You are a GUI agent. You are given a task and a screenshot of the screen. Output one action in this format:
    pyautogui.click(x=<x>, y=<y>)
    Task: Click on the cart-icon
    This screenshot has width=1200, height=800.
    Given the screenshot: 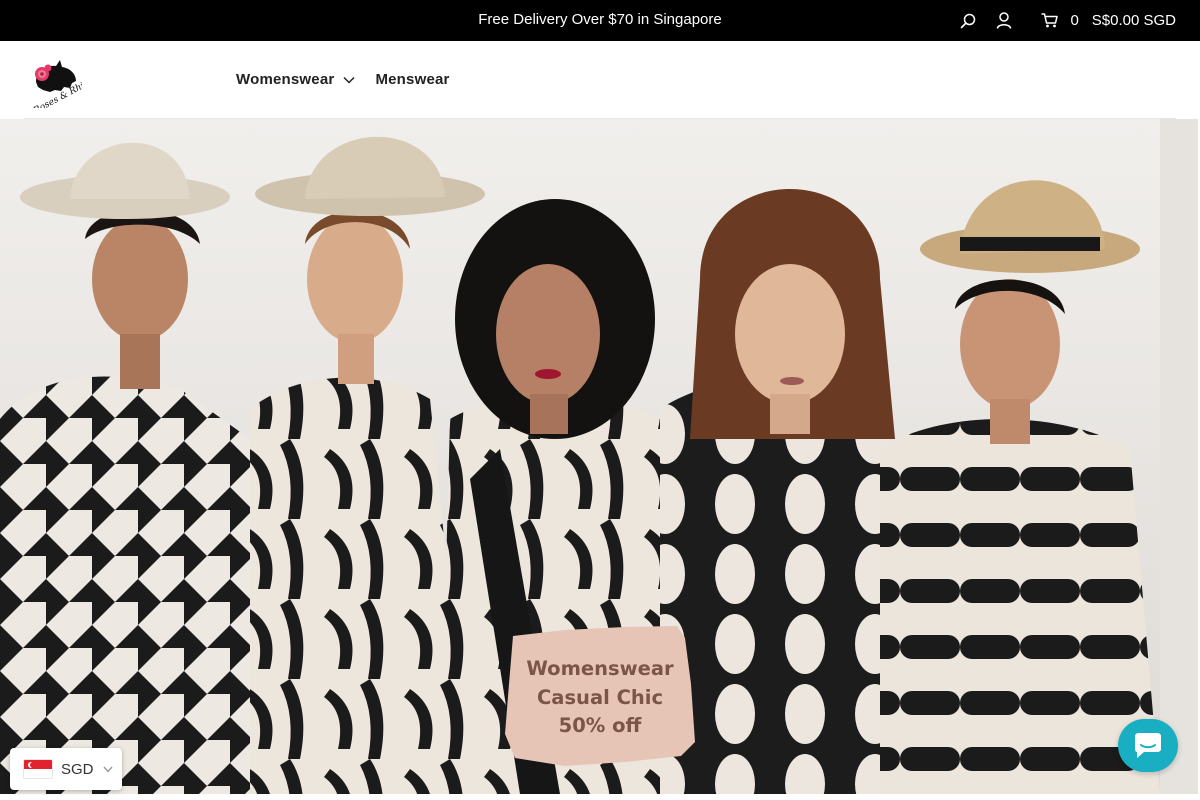 What is the action you would take?
    pyautogui.click(x=1050, y=20)
    